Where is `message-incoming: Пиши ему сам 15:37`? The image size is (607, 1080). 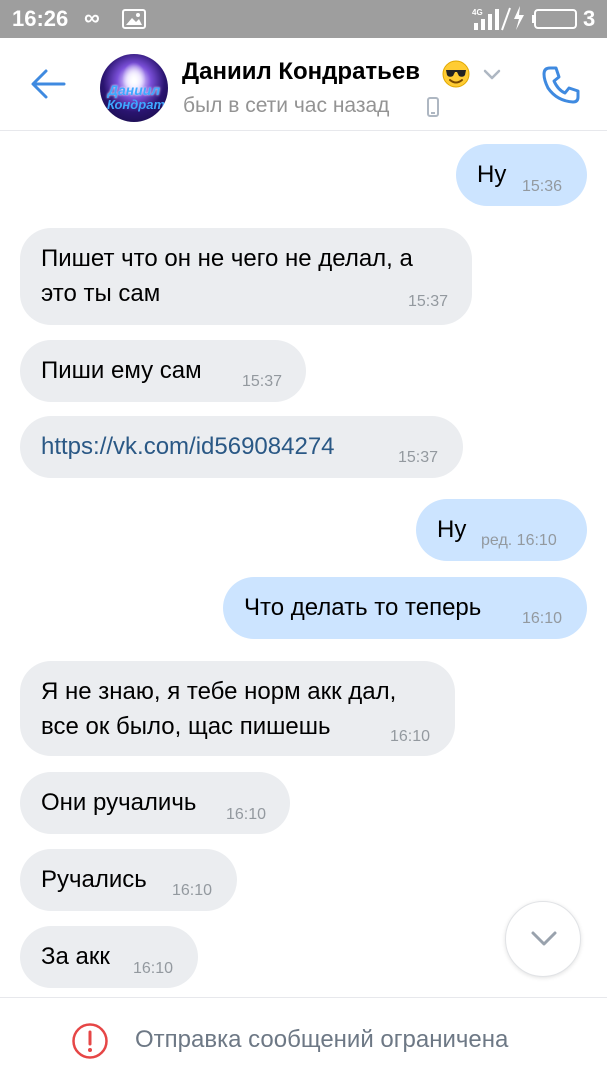 message-incoming: Пиши ему сам 15:37 is located at coordinates (163, 371).